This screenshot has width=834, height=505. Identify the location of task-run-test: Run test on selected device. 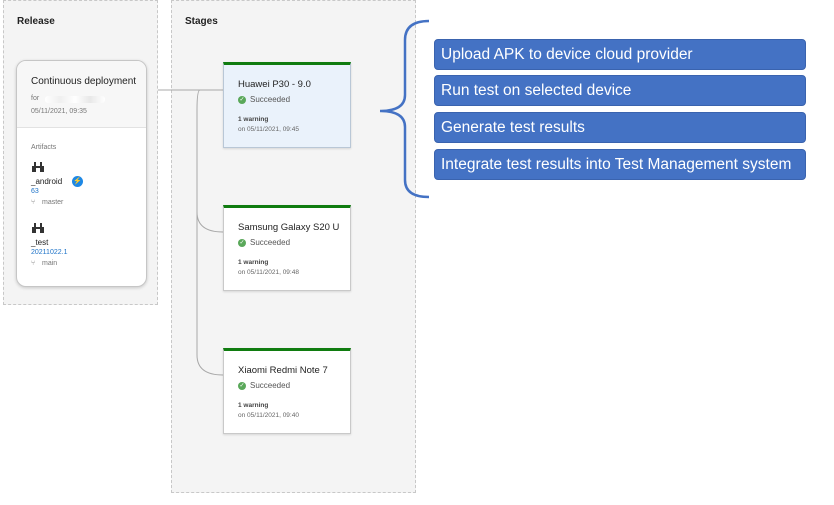
(620, 90).